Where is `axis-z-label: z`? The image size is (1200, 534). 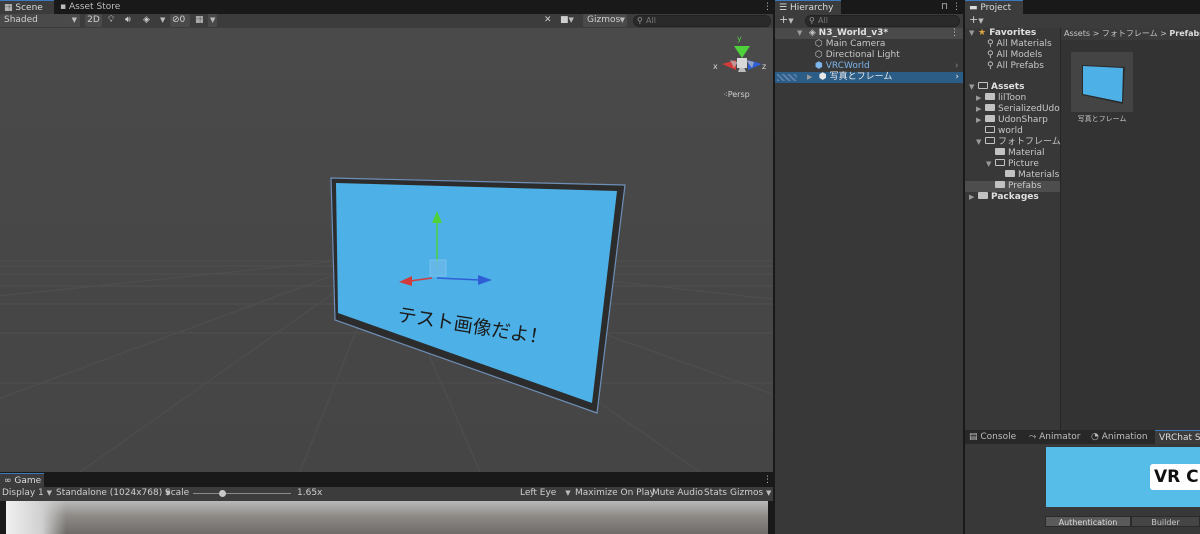
axis-z-label: z is located at coordinates (764, 66).